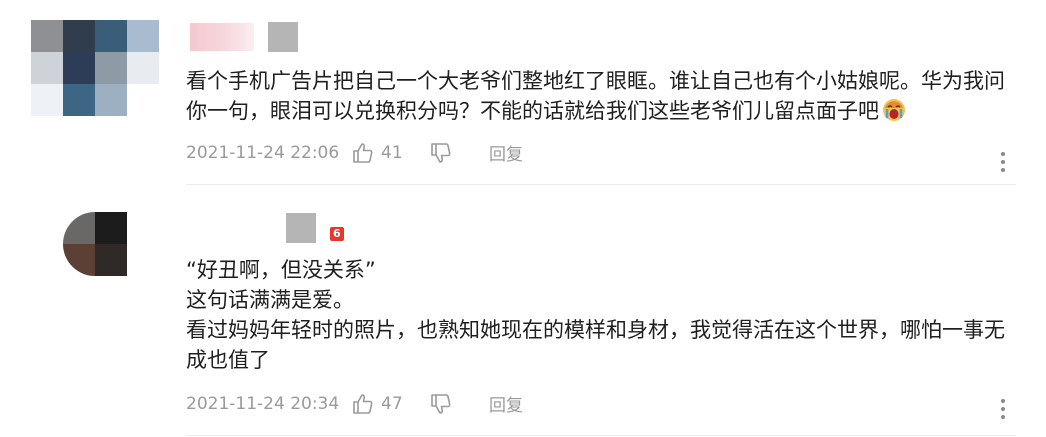 The height and width of the screenshot is (437, 1046). What do you see at coordinates (228, 360) in the screenshot?
I see `comment-line: 成也值了` at bounding box center [228, 360].